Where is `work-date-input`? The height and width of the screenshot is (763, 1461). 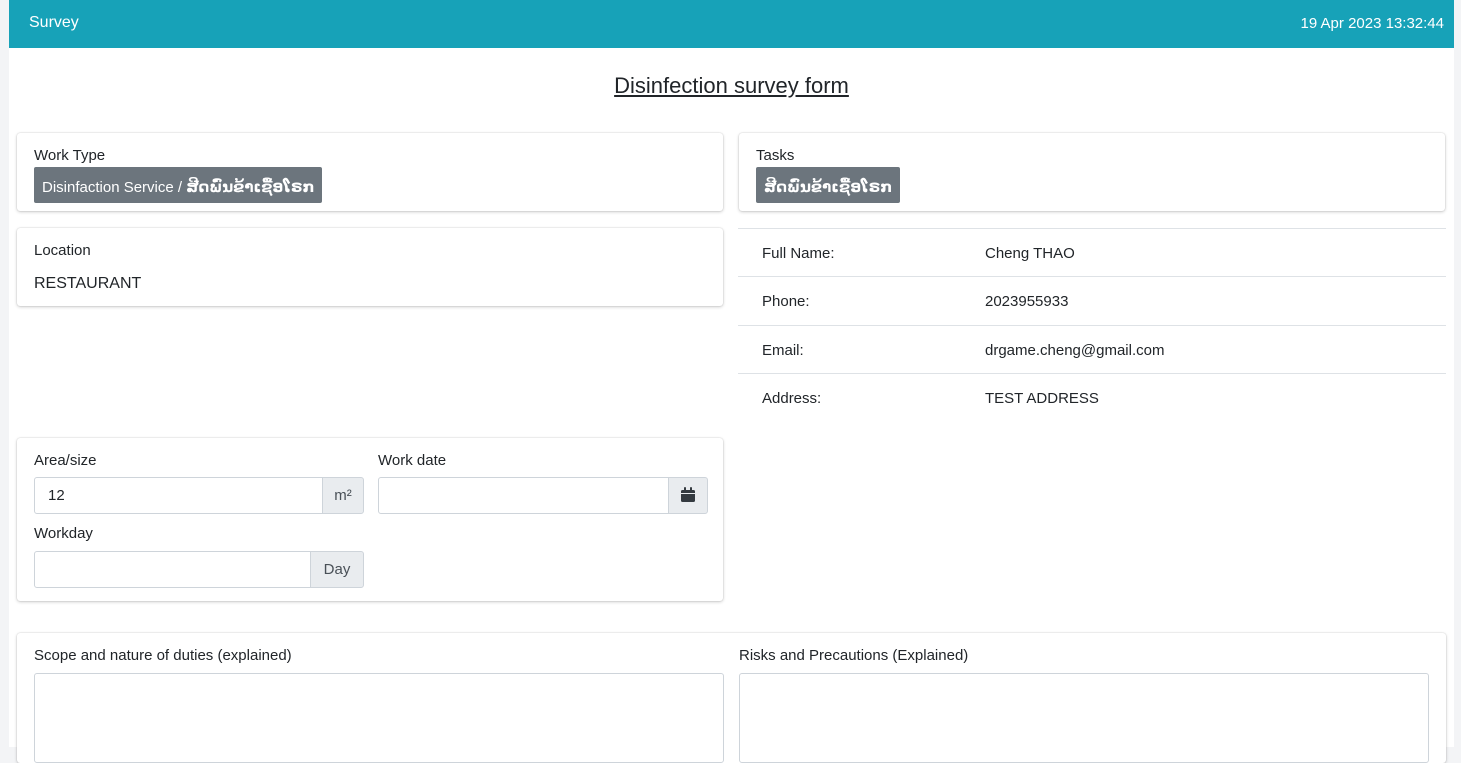
work-date-input is located at coordinates (523, 495).